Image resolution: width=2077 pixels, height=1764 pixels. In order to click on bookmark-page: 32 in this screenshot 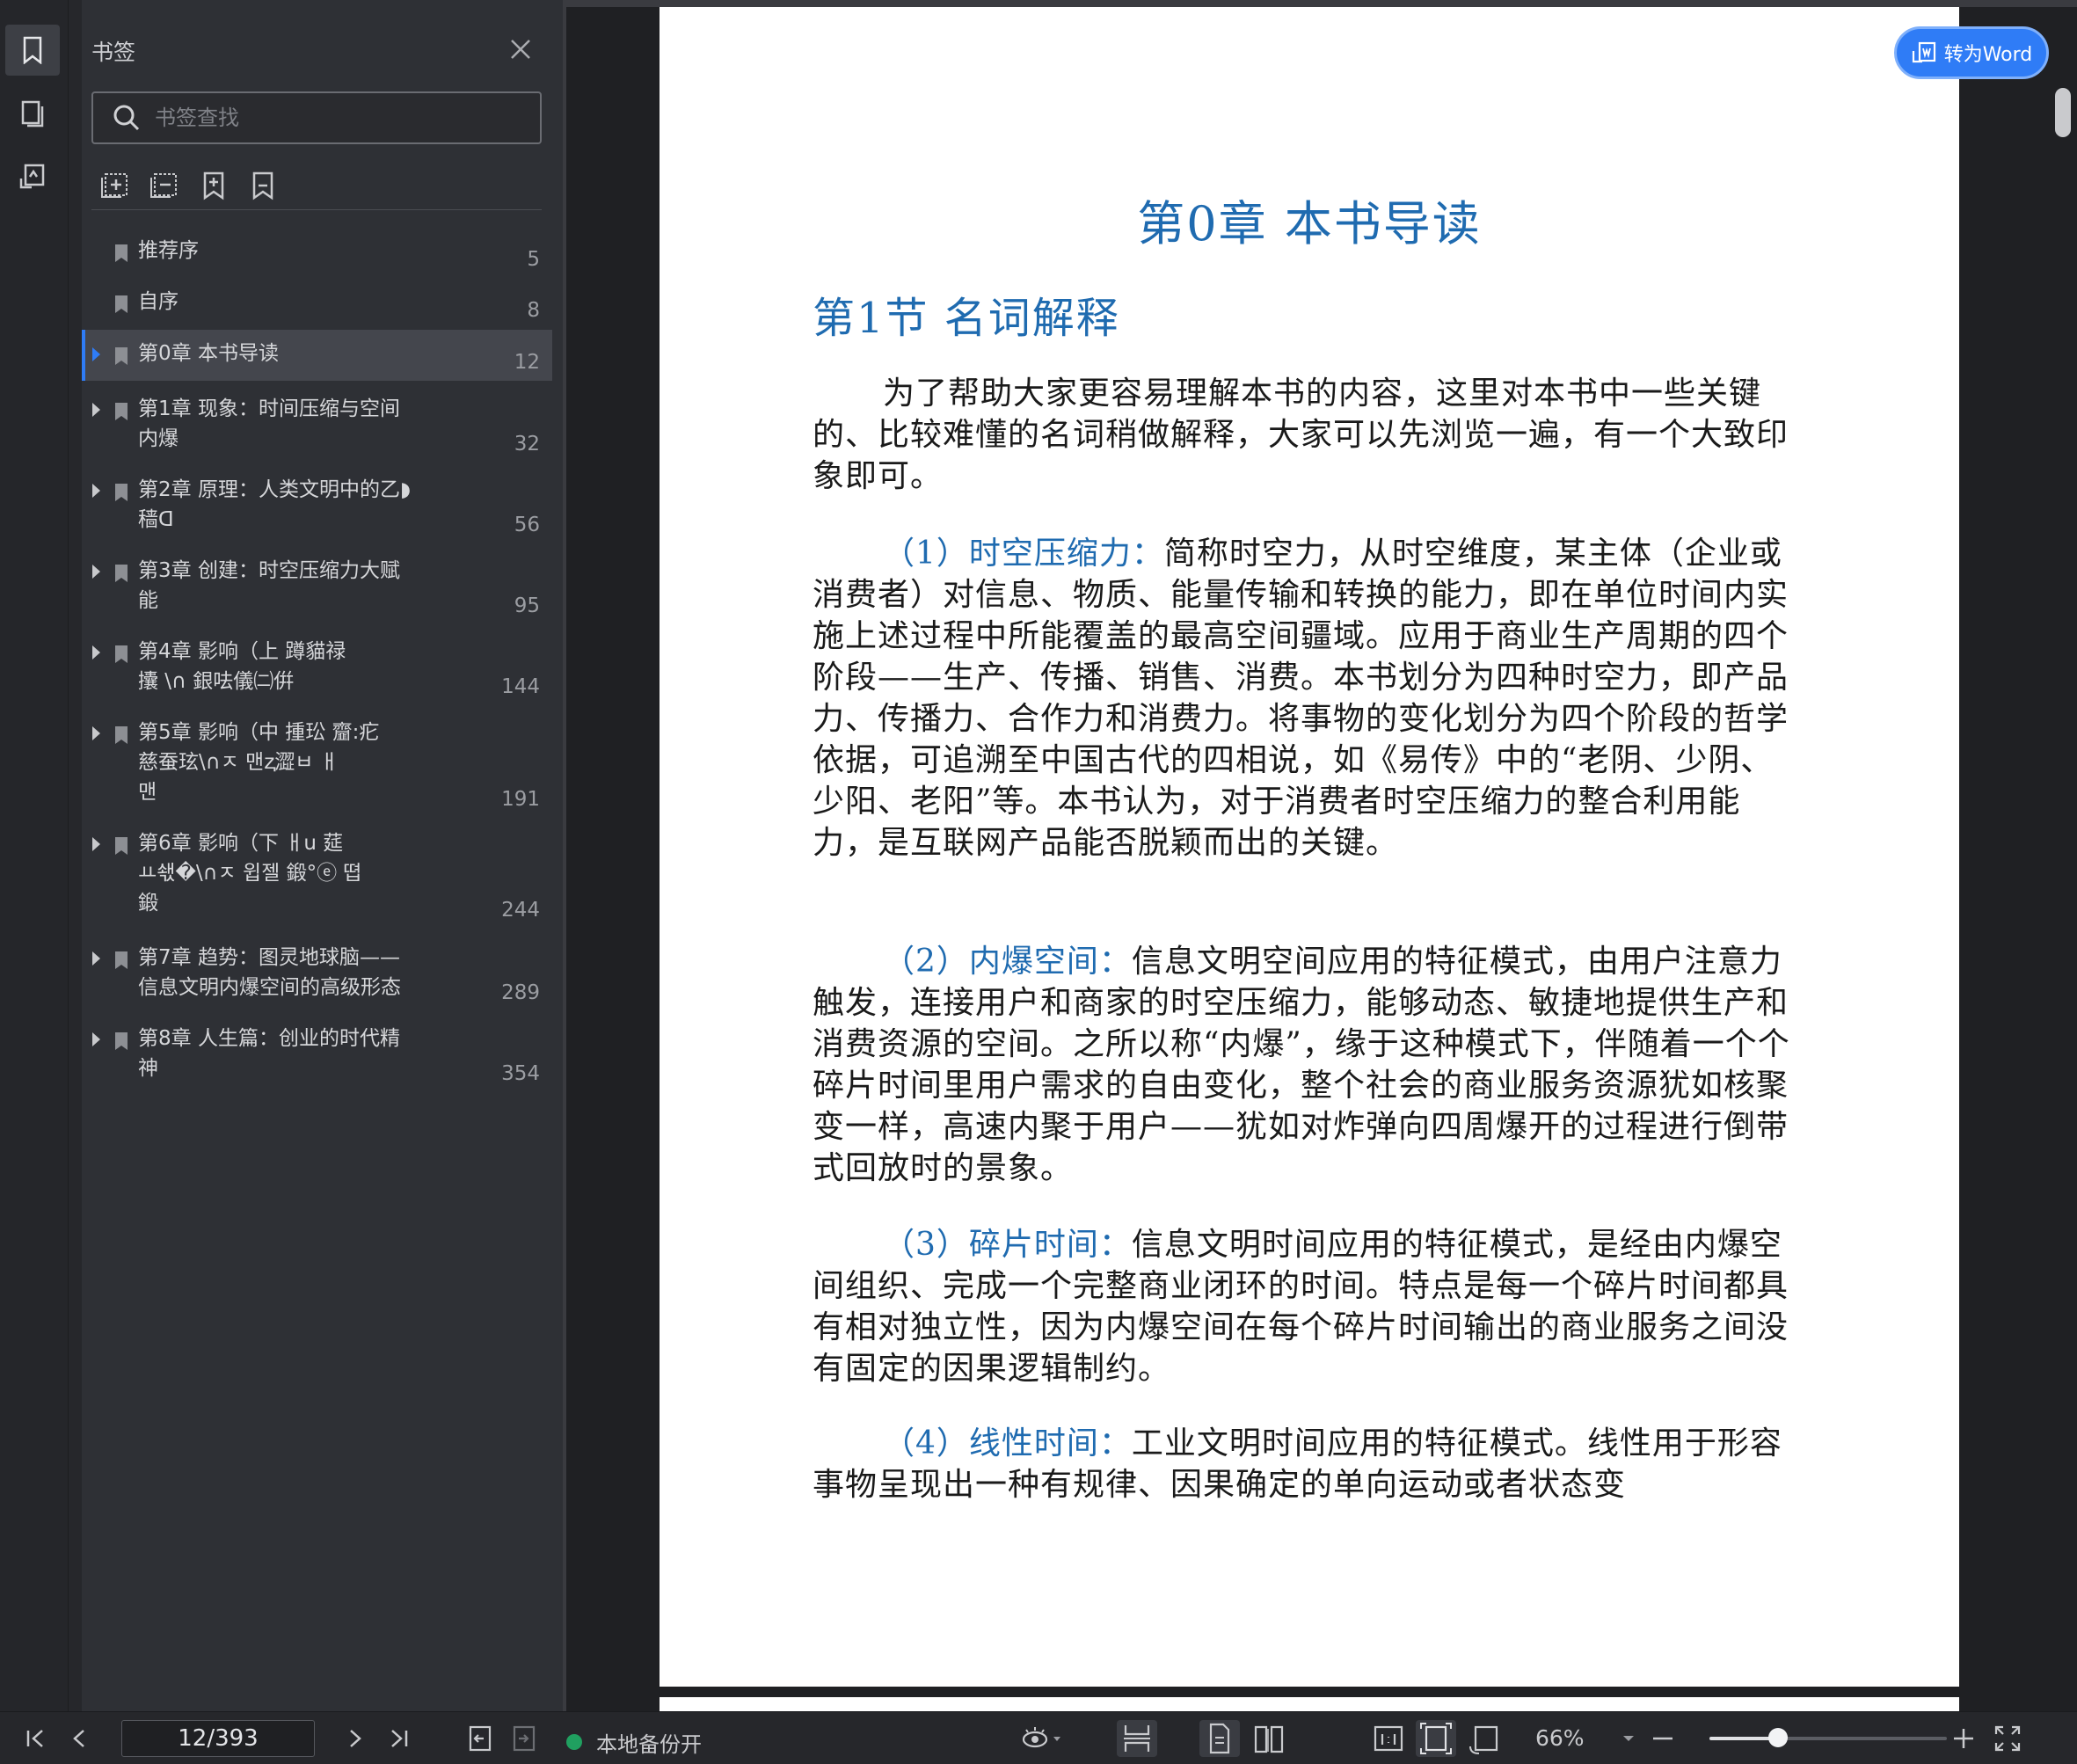, I will do `click(527, 444)`.